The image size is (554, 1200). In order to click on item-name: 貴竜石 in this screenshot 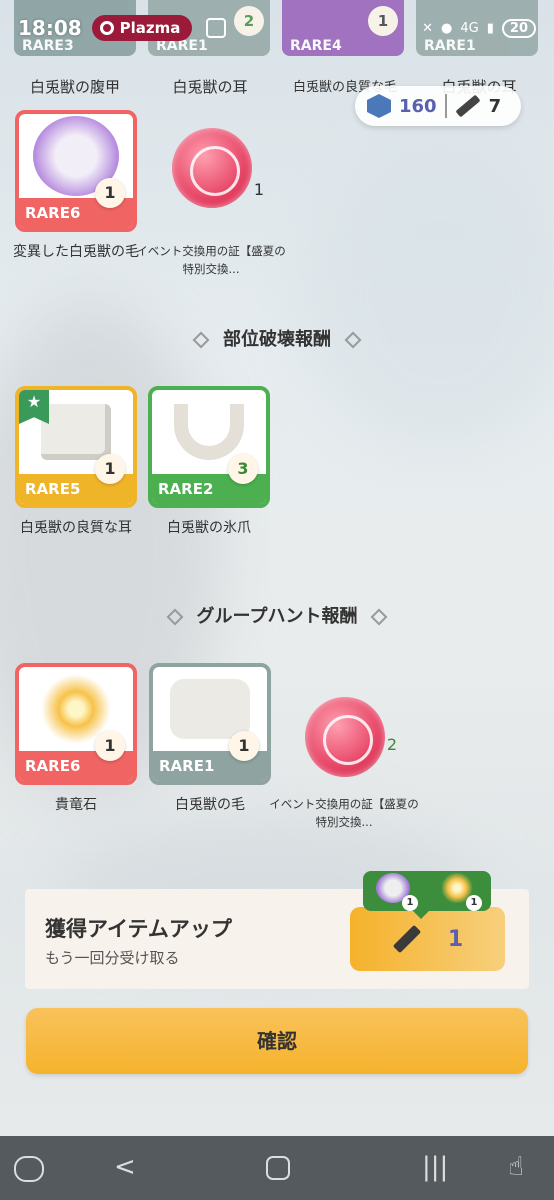, I will do `click(76, 805)`.